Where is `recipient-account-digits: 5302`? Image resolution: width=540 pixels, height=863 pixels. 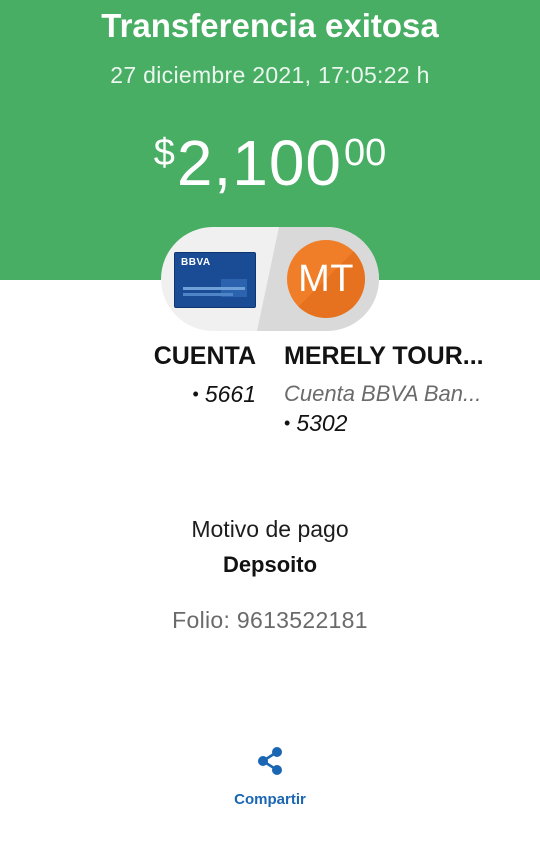
recipient-account-digits: 5302 is located at coordinates (322, 423).